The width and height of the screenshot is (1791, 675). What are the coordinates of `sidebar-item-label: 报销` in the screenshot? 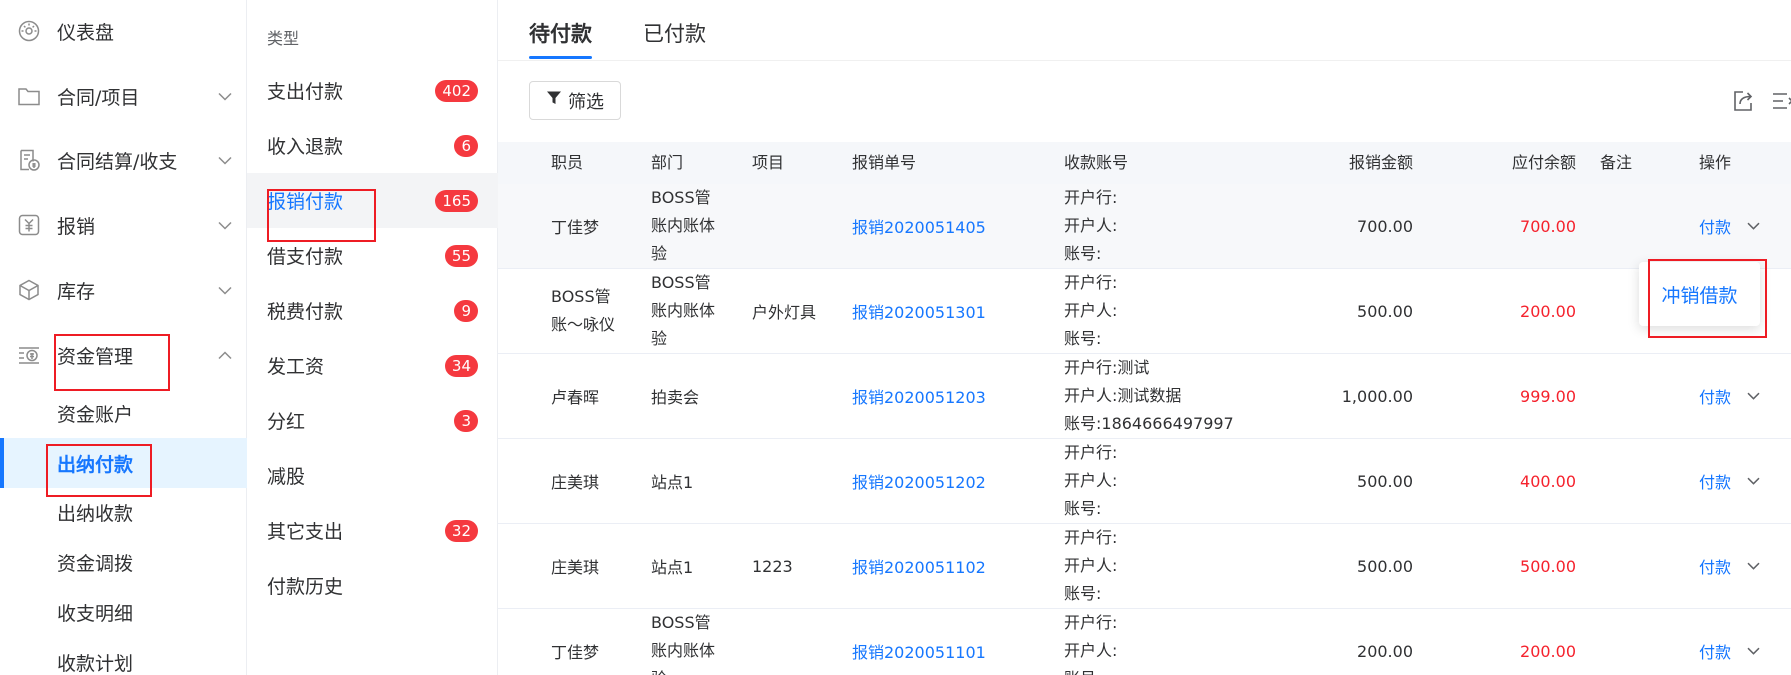 It's located at (76, 226).